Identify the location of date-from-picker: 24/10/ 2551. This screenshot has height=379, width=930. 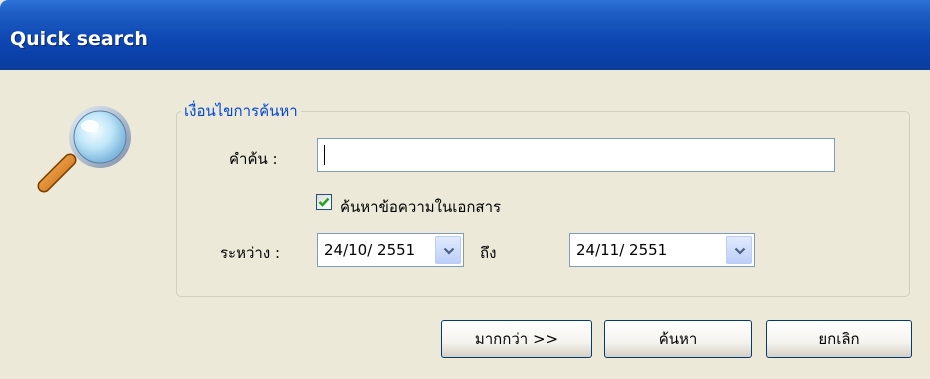
(390, 250).